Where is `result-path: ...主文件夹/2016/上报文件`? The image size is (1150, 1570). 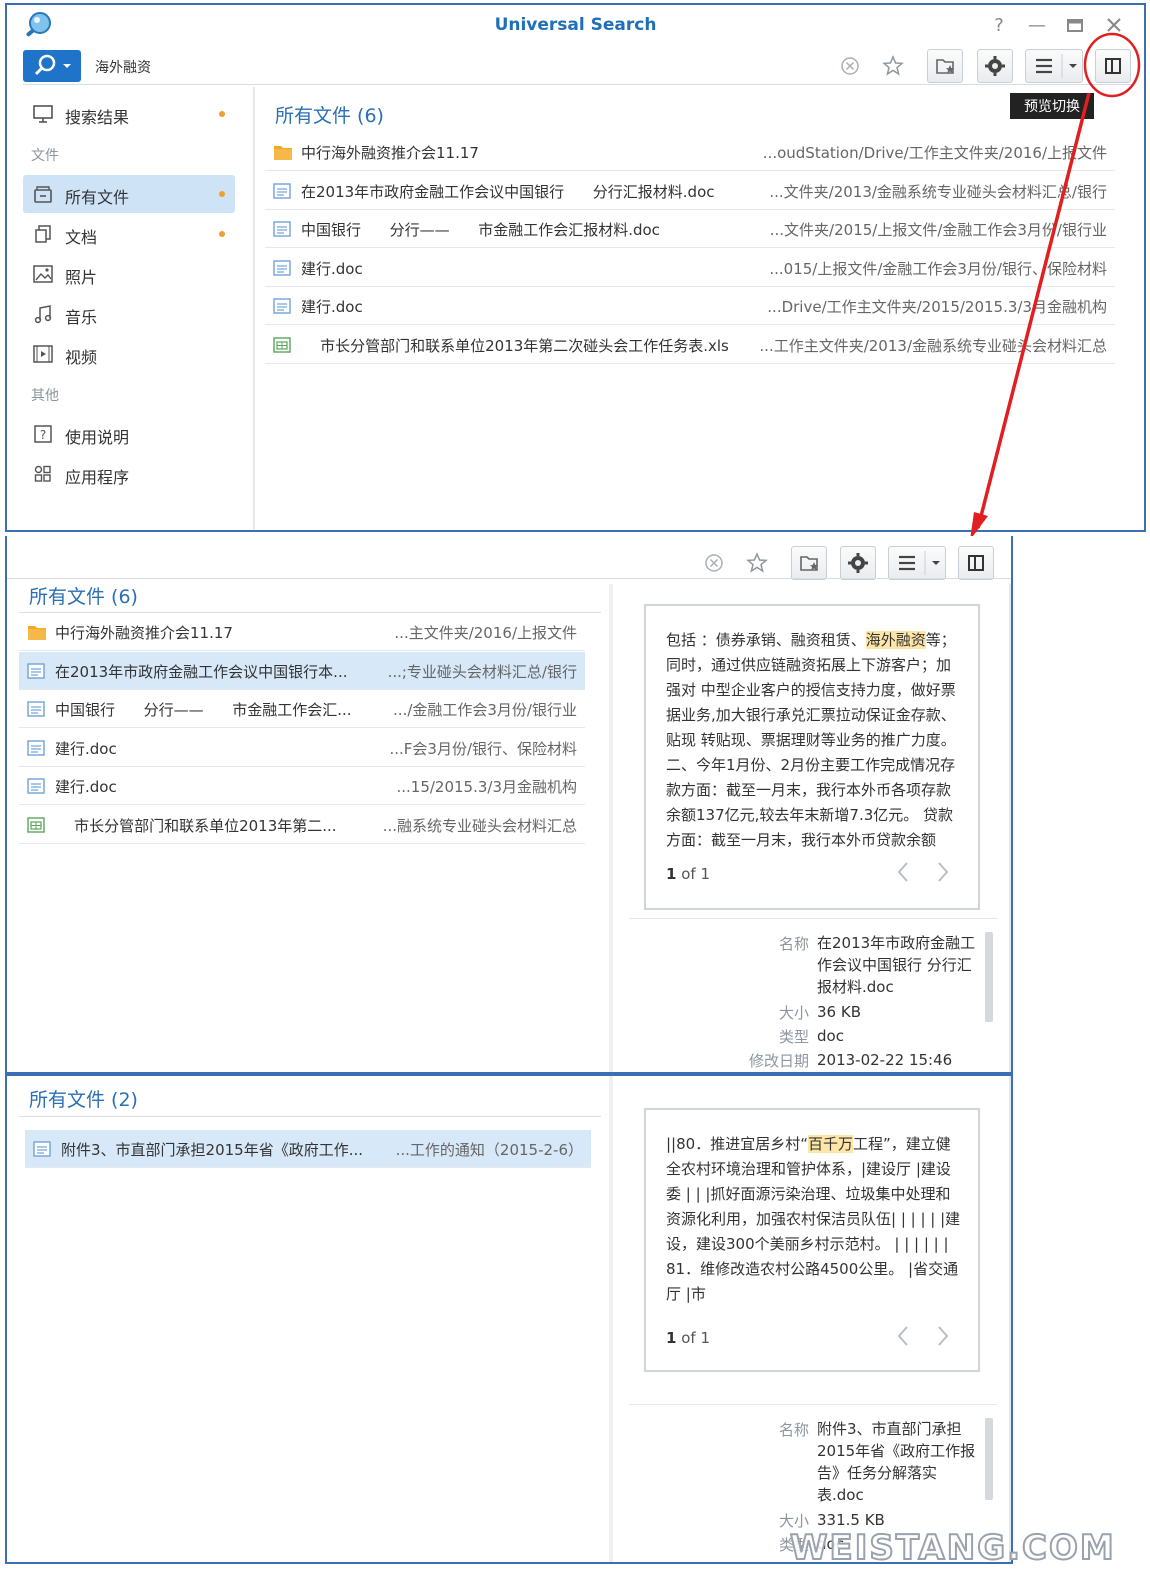
result-path: ...主文件夹/2016/上报文件 is located at coordinates (485, 633).